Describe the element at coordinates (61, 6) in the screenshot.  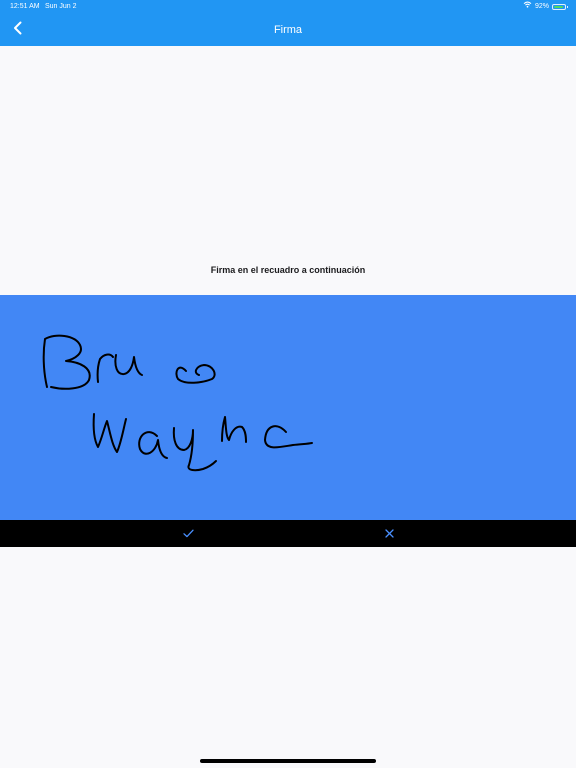
I see `status-date: Sun Jun 2` at that location.